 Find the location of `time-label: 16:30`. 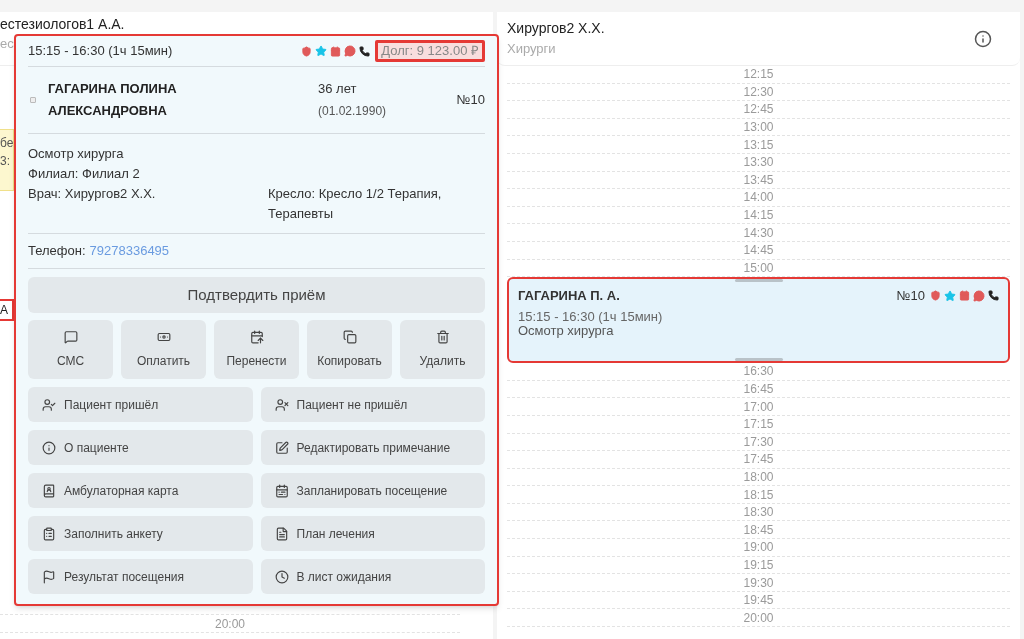

time-label: 16:30 is located at coordinates (758, 371).